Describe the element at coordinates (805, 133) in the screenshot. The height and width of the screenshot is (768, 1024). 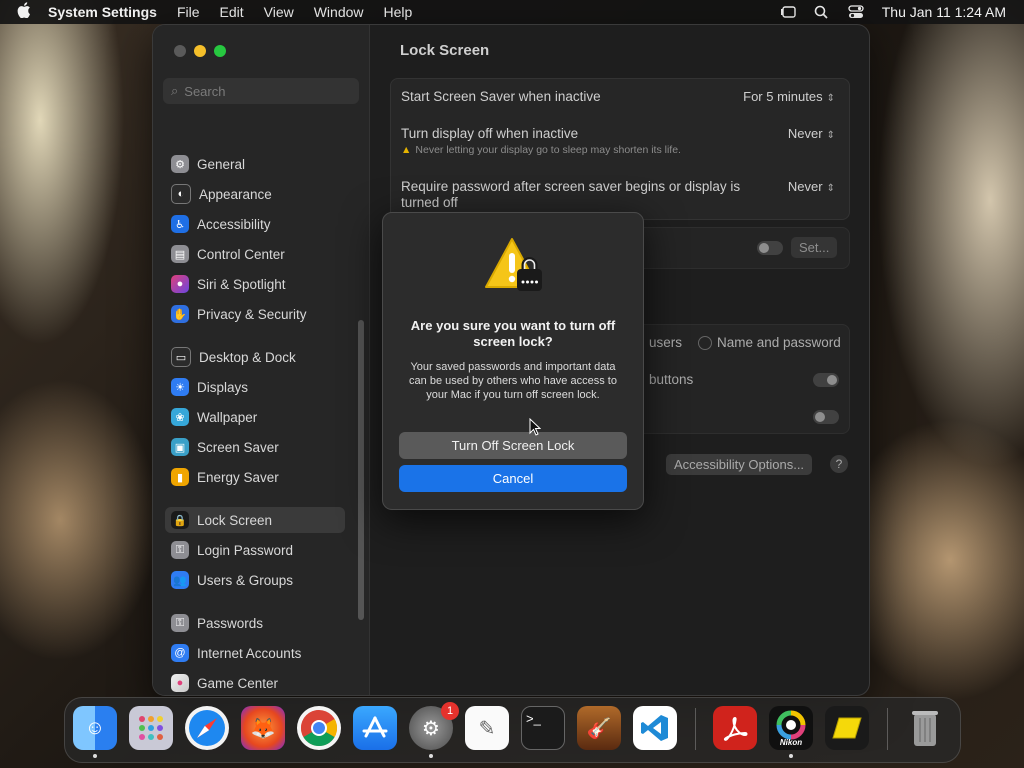
I see `display-off-value: Never` at that location.